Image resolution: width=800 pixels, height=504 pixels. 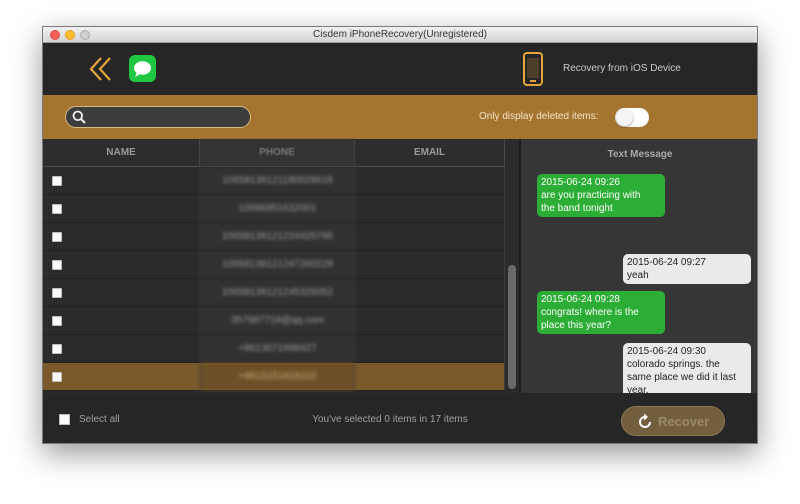 I want to click on message-time: 2015-06-24 09:27, so click(x=666, y=262).